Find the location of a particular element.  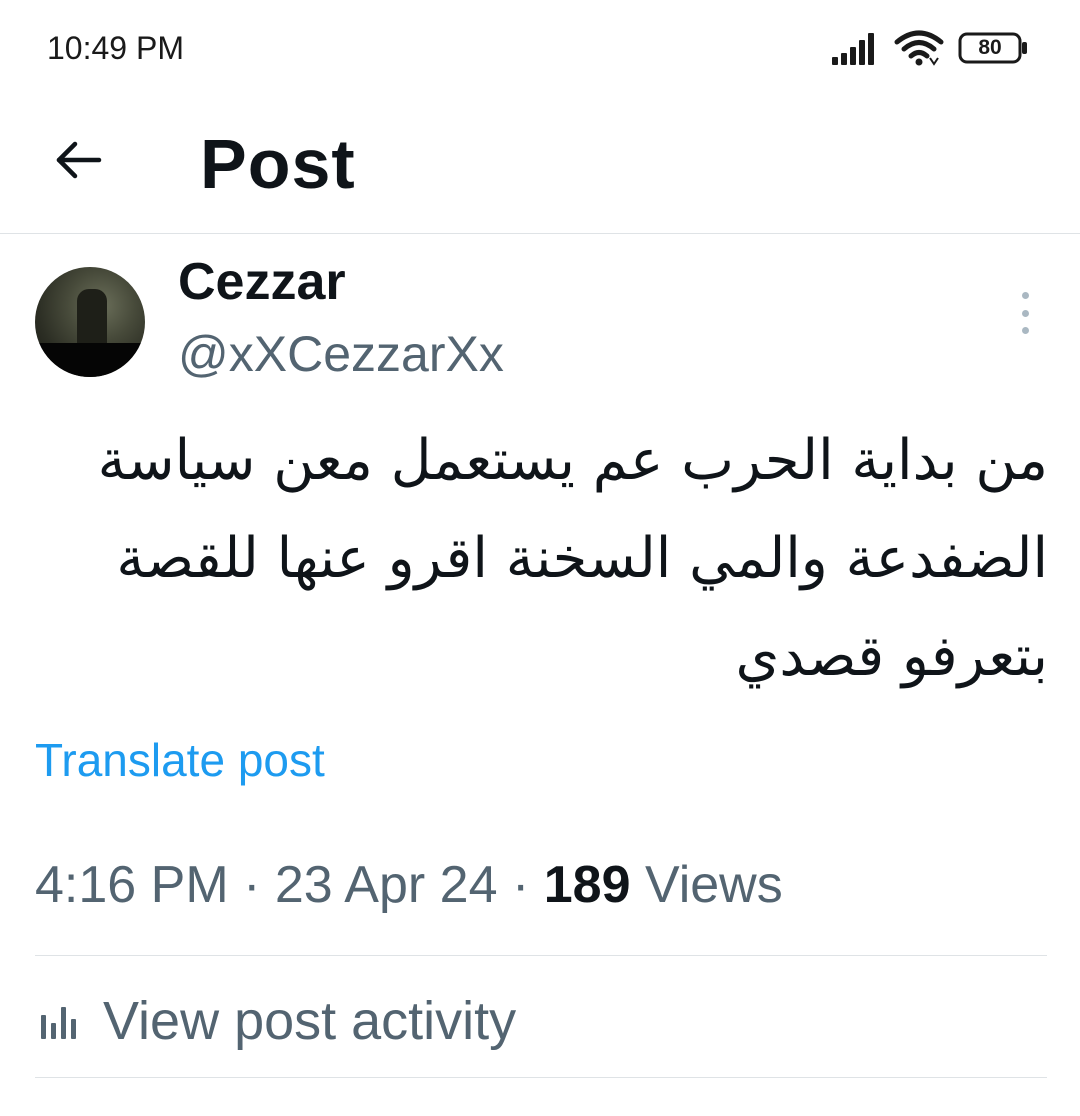

status-bar: 10:49 PM 80 is located at coordinates (540, 50).